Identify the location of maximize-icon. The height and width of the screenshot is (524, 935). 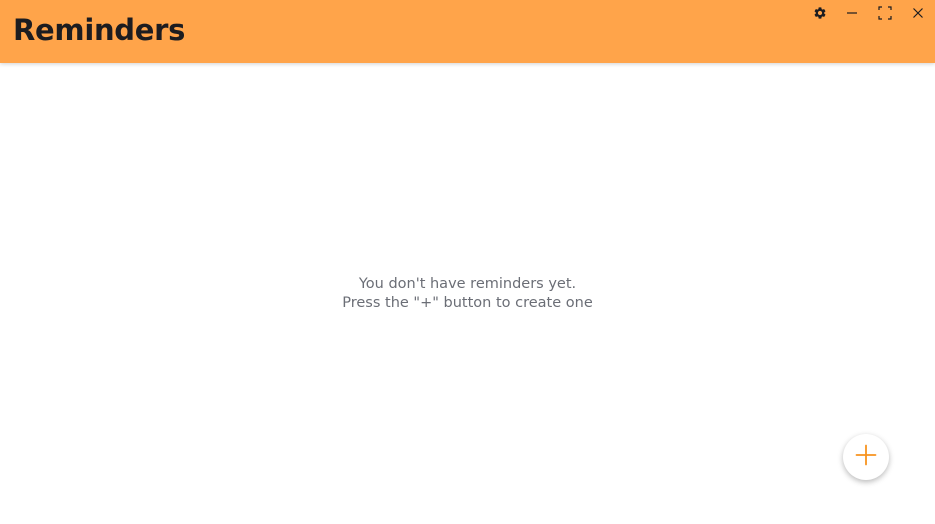
(885, 13).